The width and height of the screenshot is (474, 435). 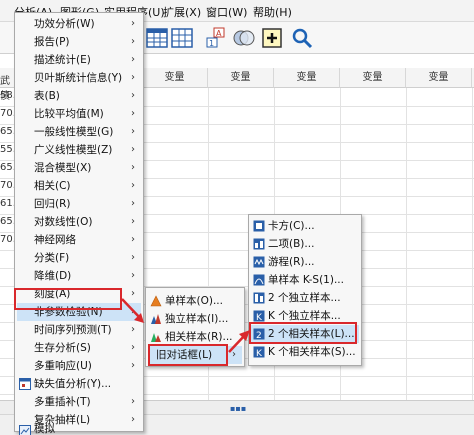 What do you see at coordinates (259, 316) in the screenshot?
I see `k-independent-samples-icon: K` at bounding box center [259, 316].